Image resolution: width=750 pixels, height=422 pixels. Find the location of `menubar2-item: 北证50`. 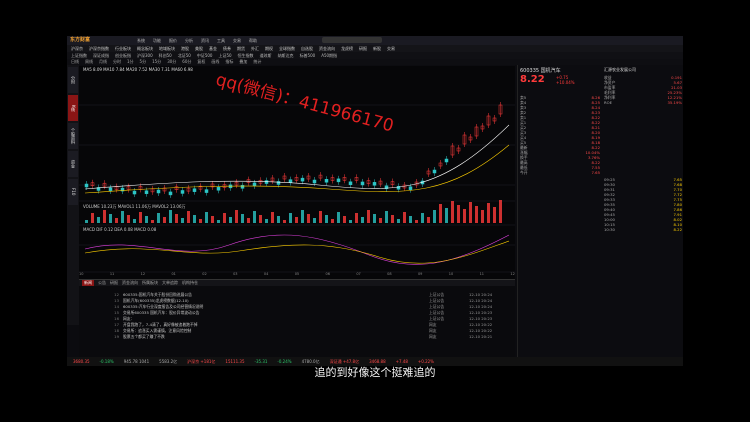

menubar2-item: 北证50 is located at coordinates (184, 55).